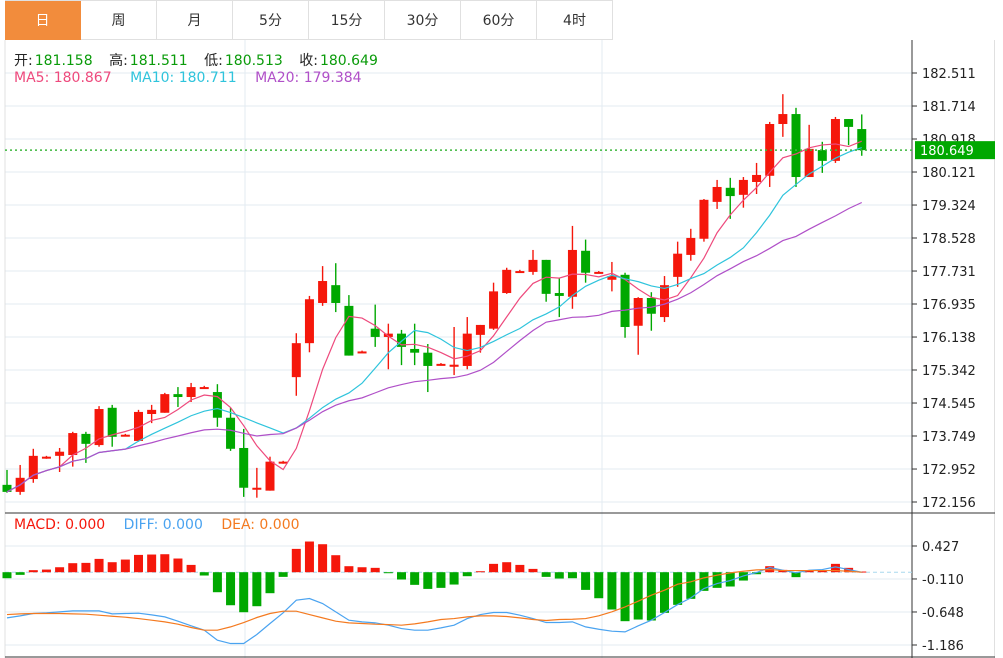  What do you see at coordinates (158, 61) in the screenshot?
I see `high-value: 181.511` at bounding box center [158, 61].